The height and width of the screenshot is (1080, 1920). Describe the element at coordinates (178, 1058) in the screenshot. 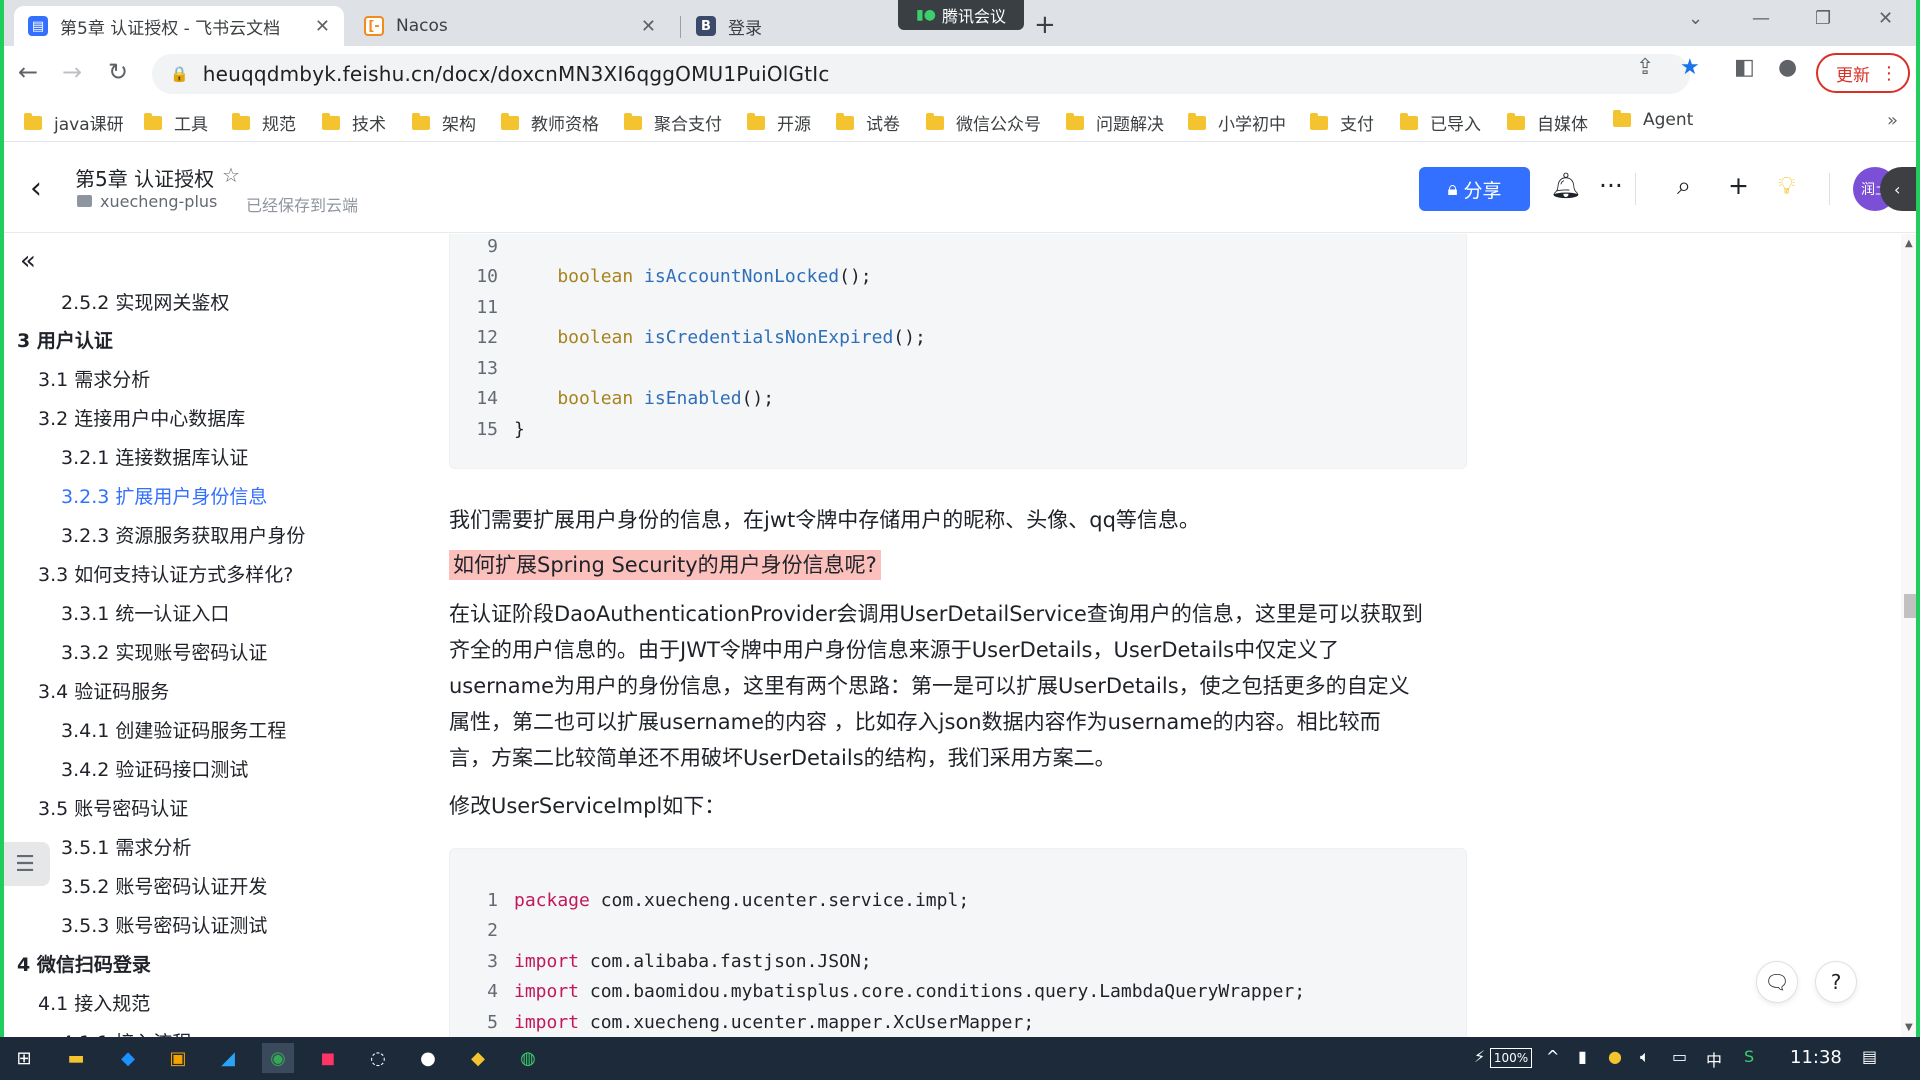

I see `app-icon: ▣` at that location.